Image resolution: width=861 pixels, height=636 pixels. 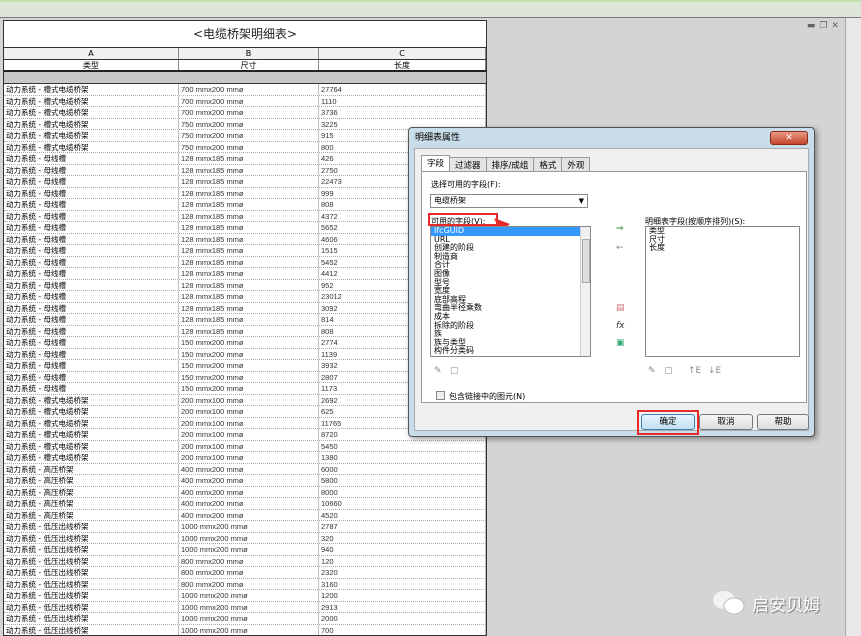 I want to click on available-field-item: 制造商, so click(x=510, y=257).